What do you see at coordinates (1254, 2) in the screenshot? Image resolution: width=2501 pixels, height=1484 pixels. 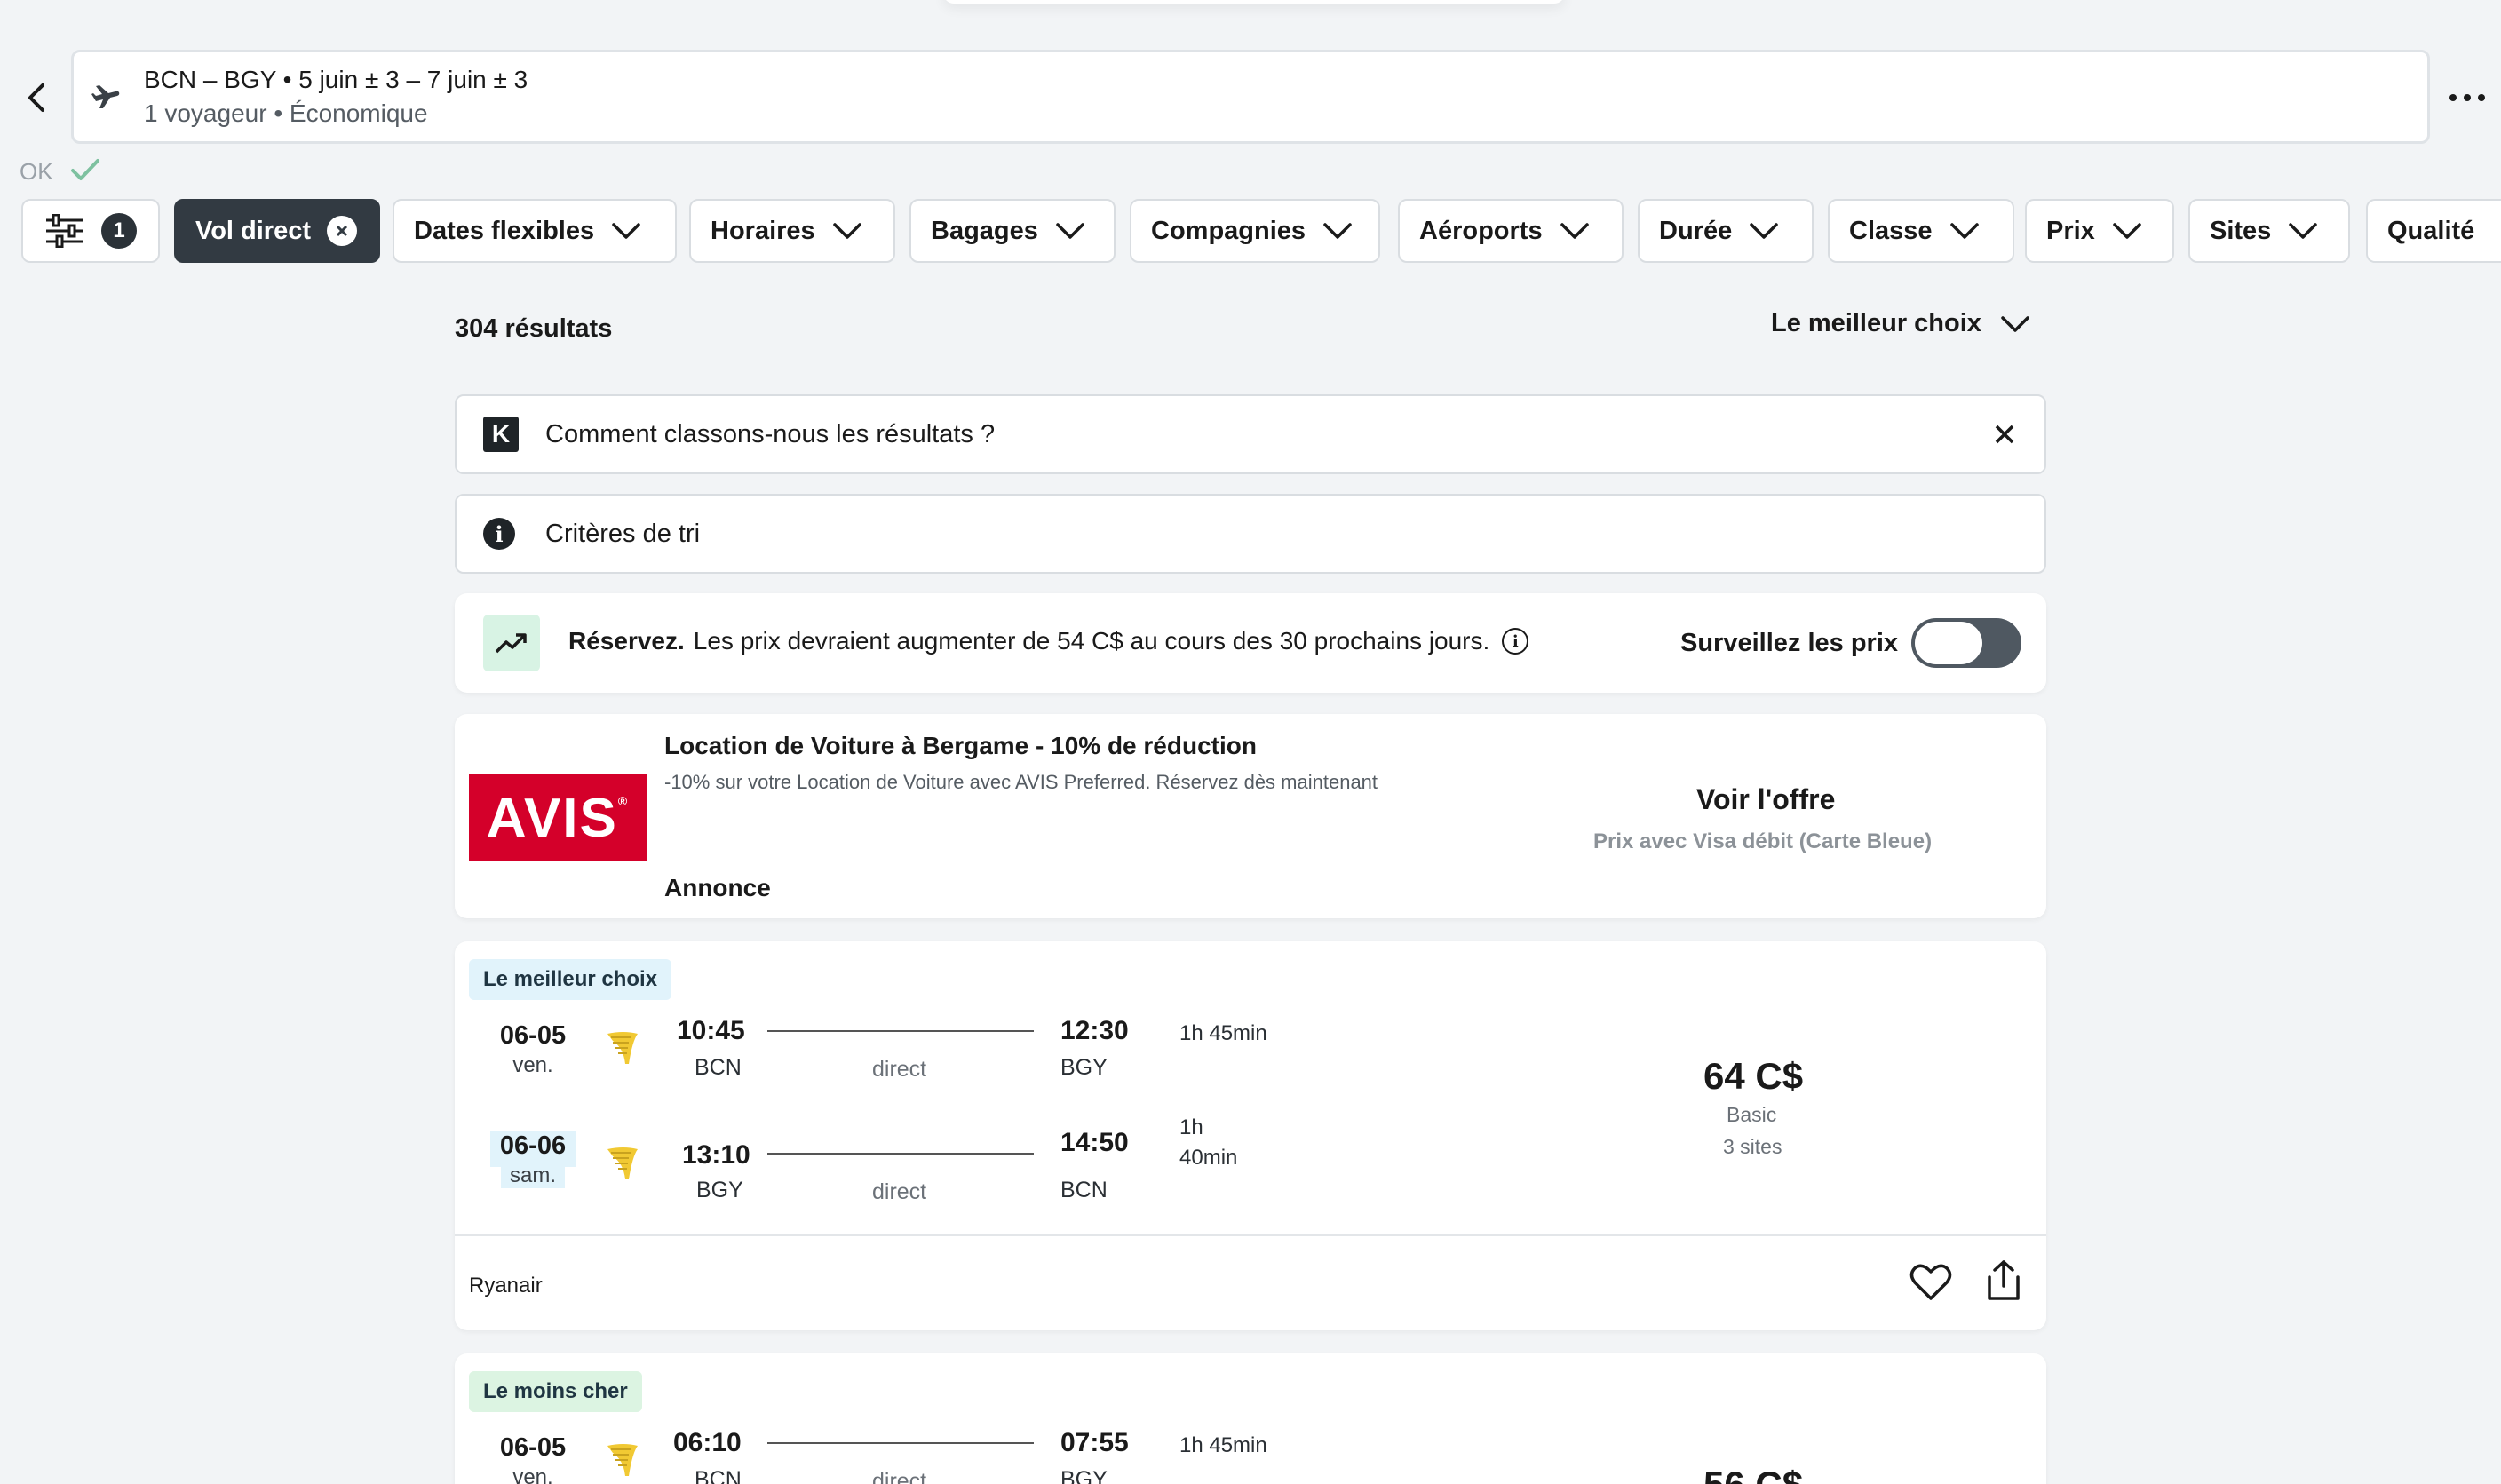 I see `top-notch` at bounding box center [1254, 2].